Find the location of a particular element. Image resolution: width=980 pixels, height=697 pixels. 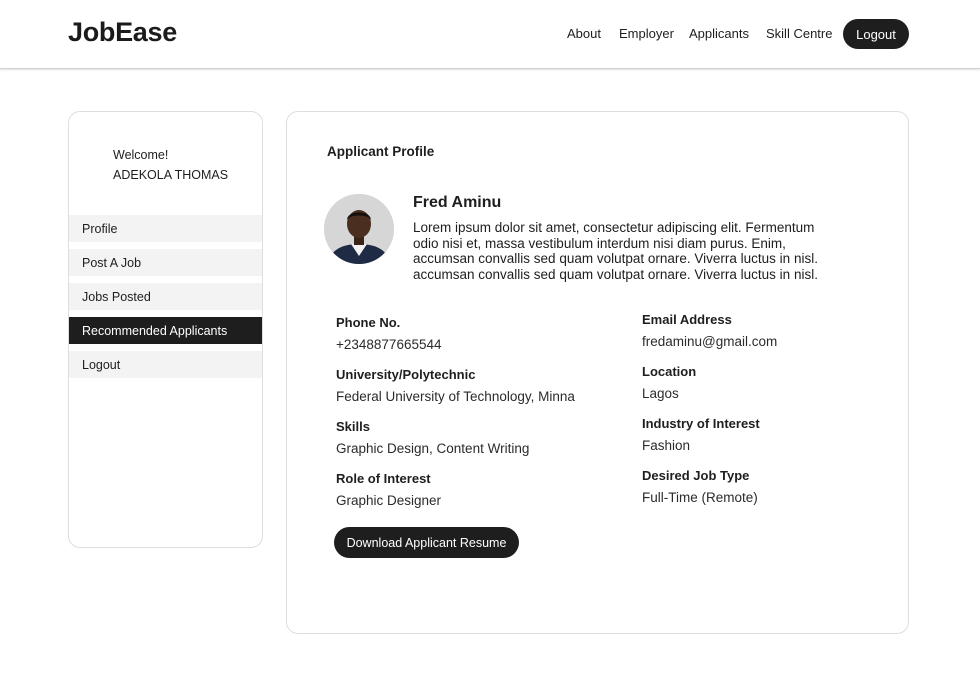

nav-about-link: About is located at coordinates (584, 33).